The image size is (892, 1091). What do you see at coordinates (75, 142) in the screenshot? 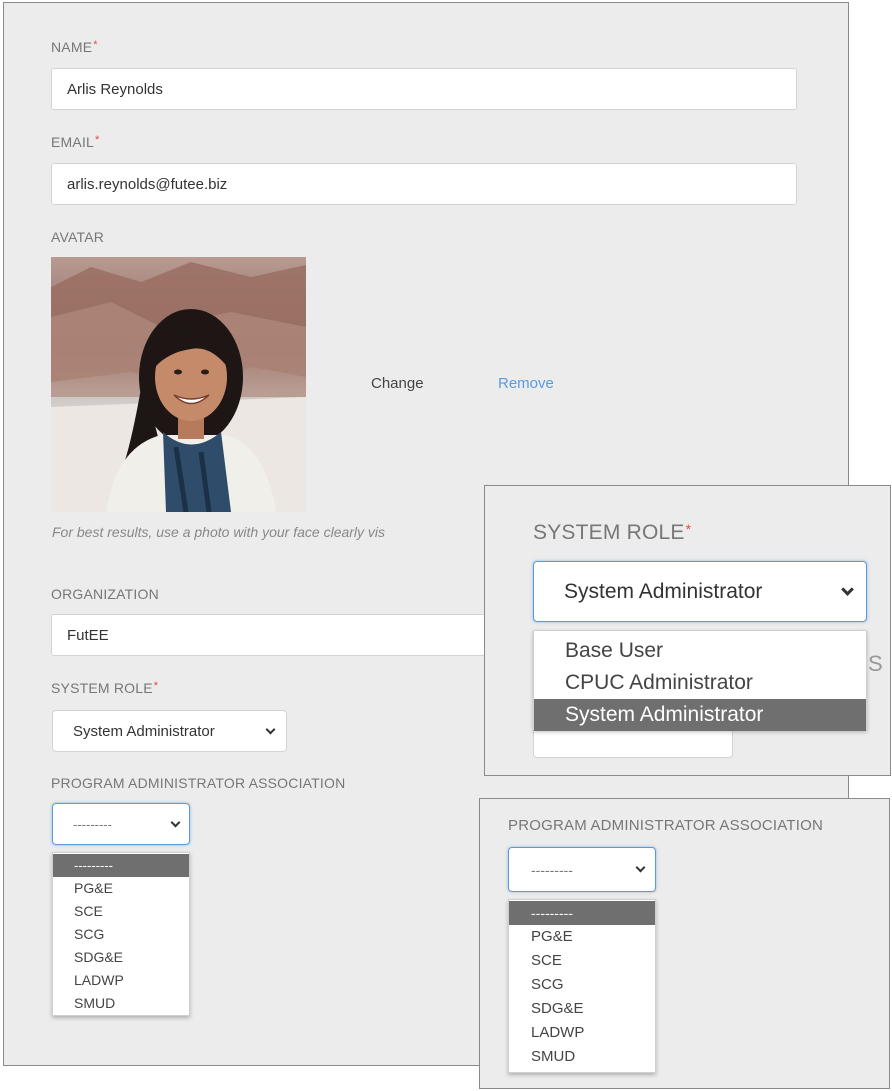
I see `email-label: EMAIL*` at bounding box center [75, 142].